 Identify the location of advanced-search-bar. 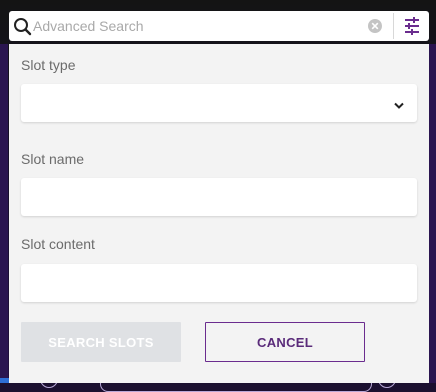
(219, 26).